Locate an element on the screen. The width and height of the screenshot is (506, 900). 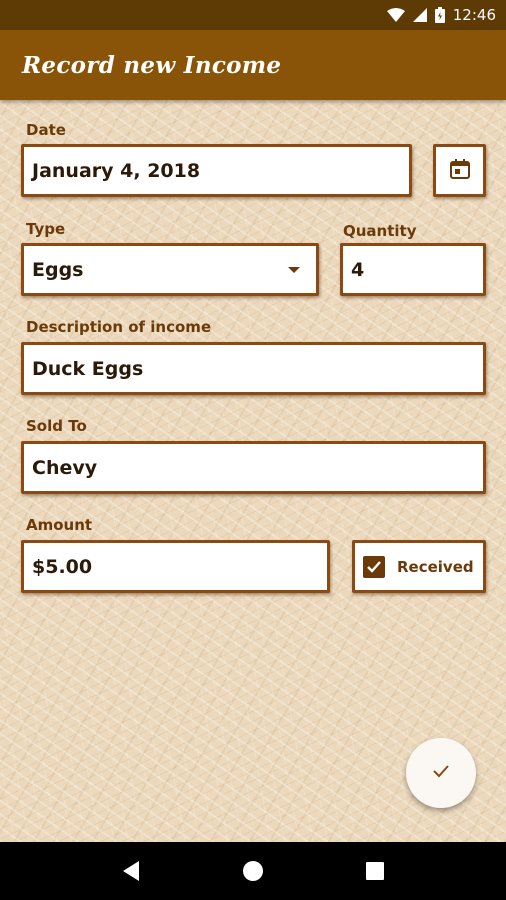
app-bar: Record new Income is located at coordinates (253, 65).